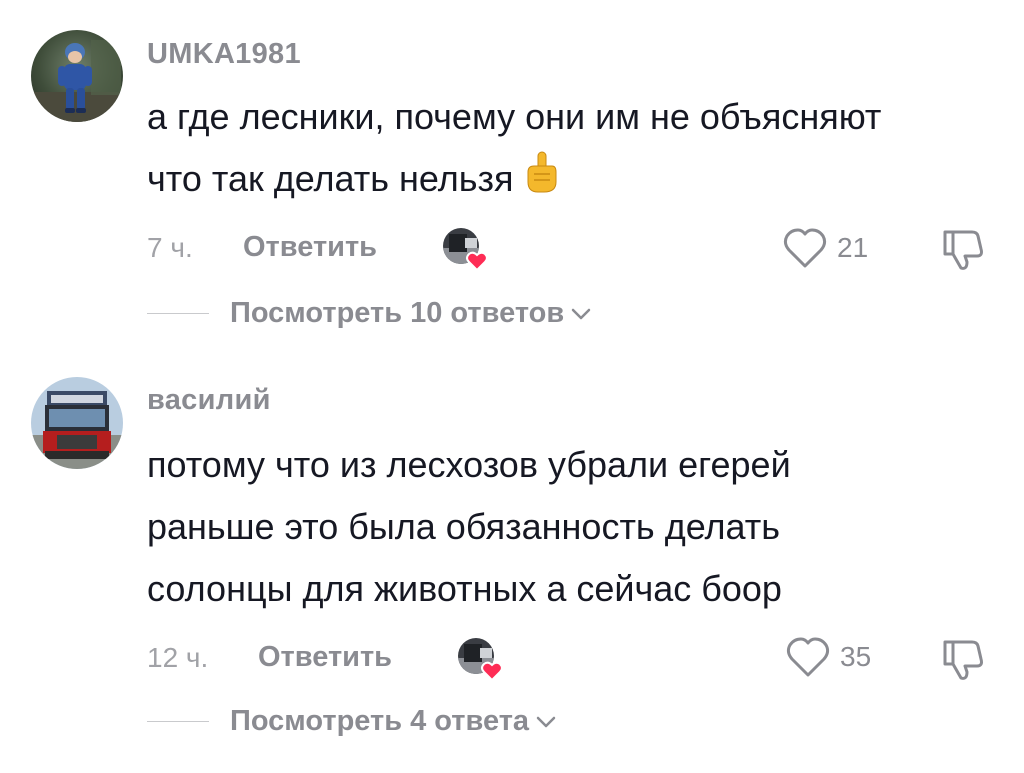 The height and width of the screenshot is (773, 1024). I want to click on truck-photo-avatar-image, so click(77, 423).